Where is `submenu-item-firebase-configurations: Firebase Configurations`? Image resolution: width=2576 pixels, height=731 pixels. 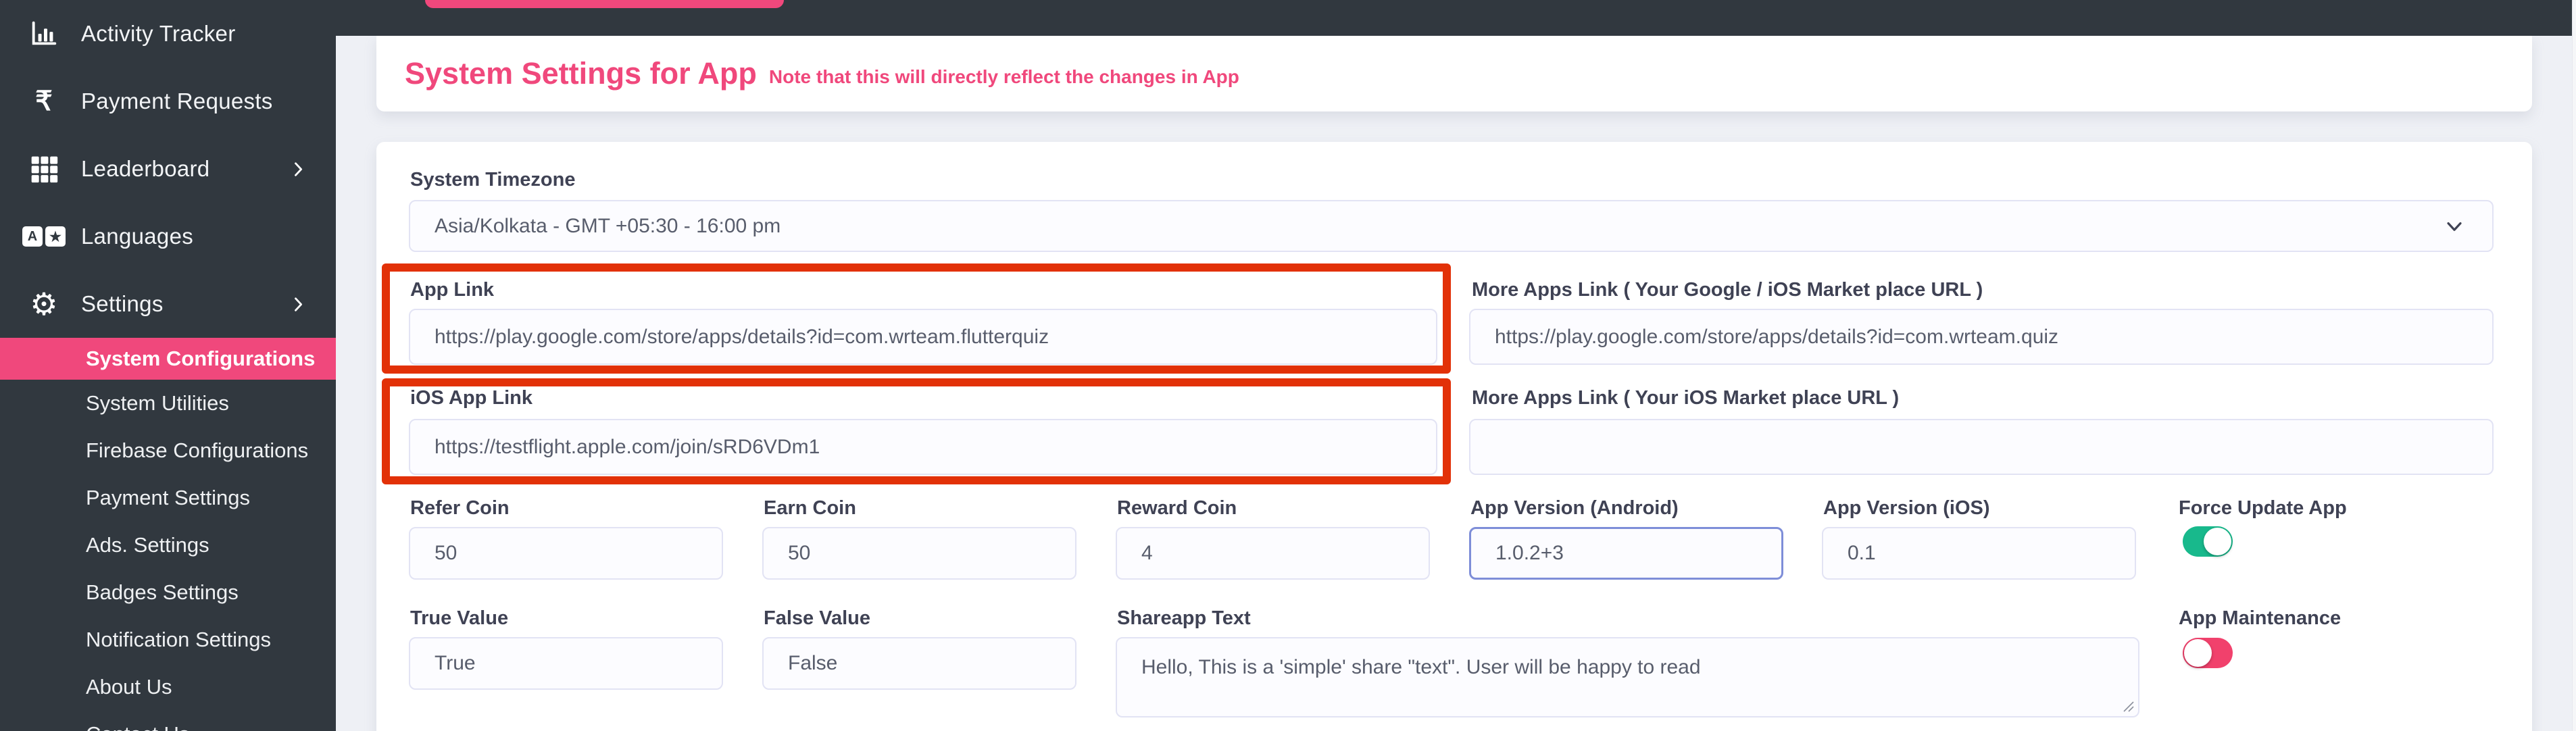 submenu-item-firebase-configurations: Firebase Configurations is located at coordinates (168, 450).